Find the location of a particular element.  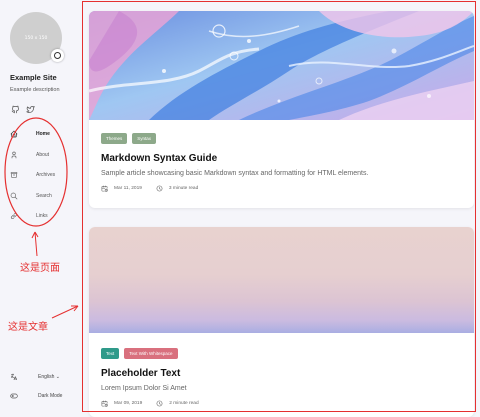

github-icon is located at coordinates (15, 109).